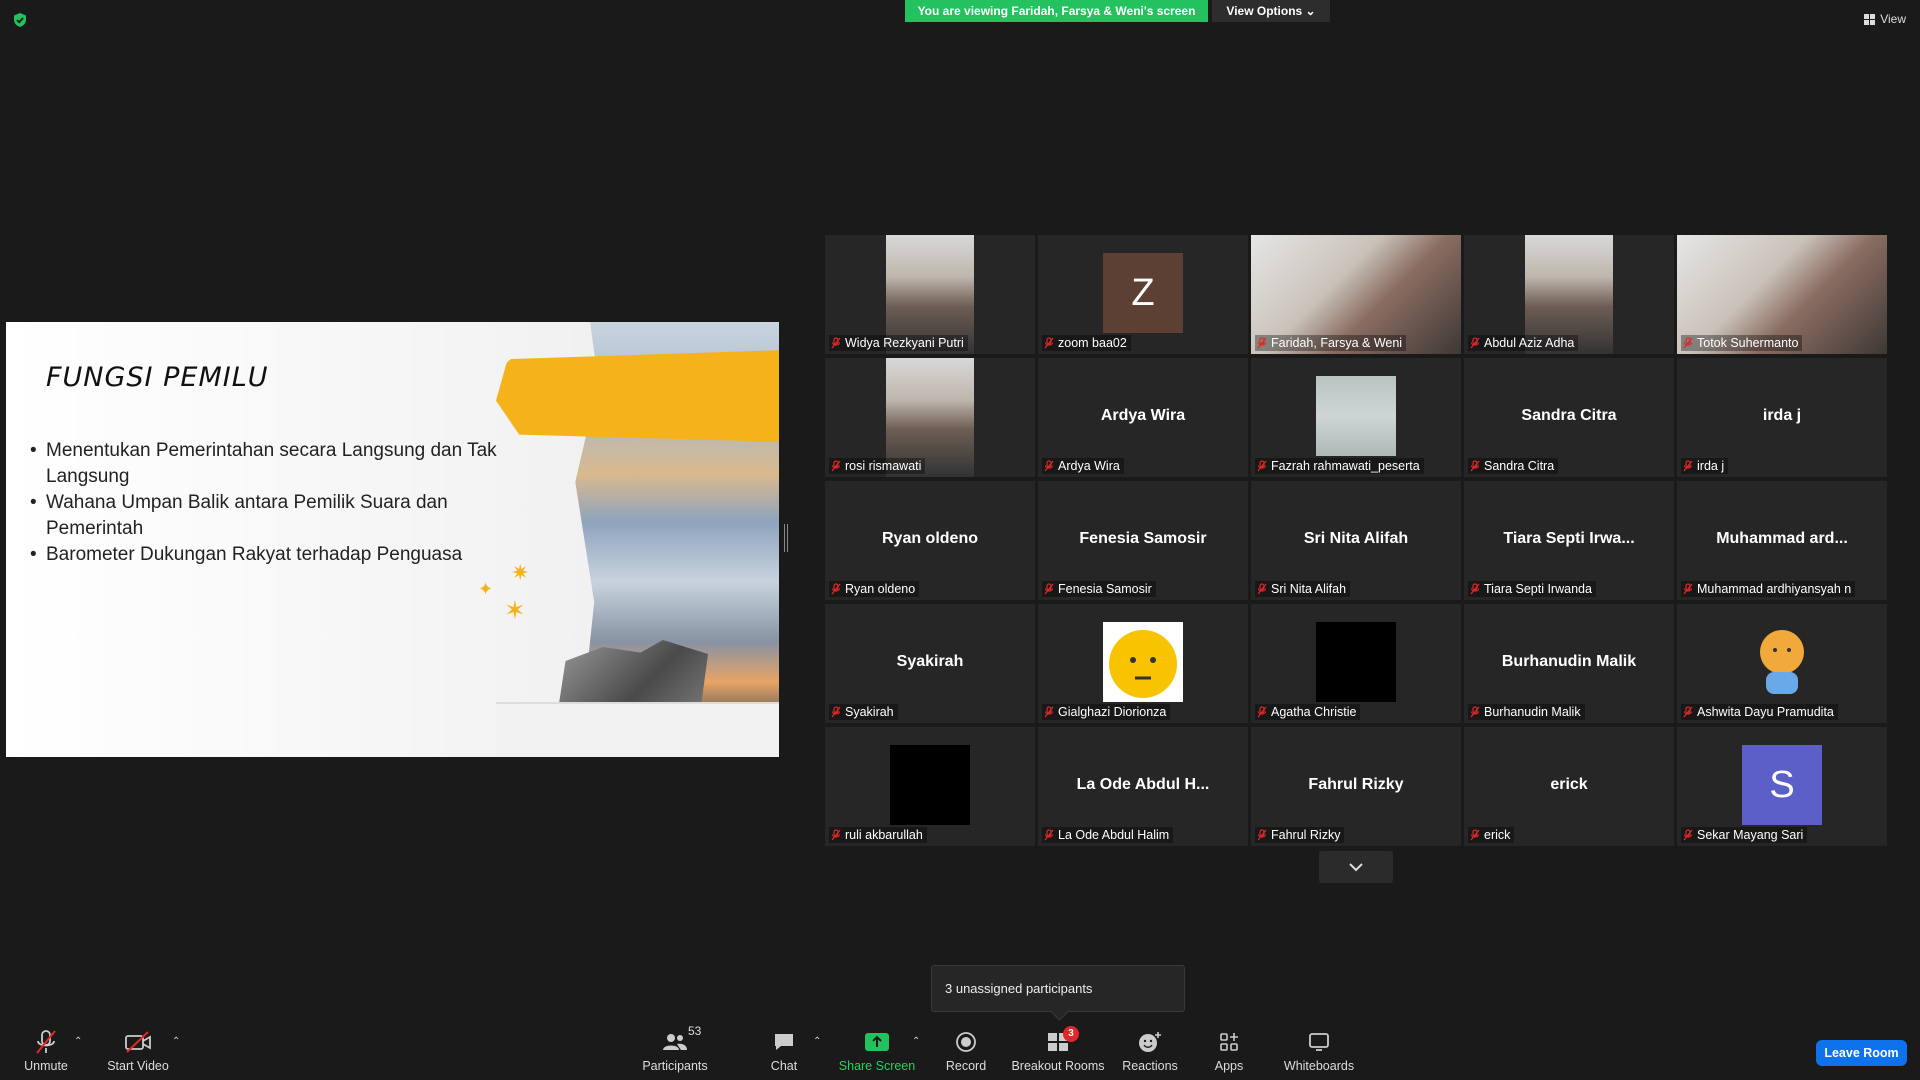 This screenshot has width=1920, height=1080. Describe the element at coordinates (1356, 417) in the screenshot. I see `participant-tile: Fazrah rahmawati_peserta` at that location.